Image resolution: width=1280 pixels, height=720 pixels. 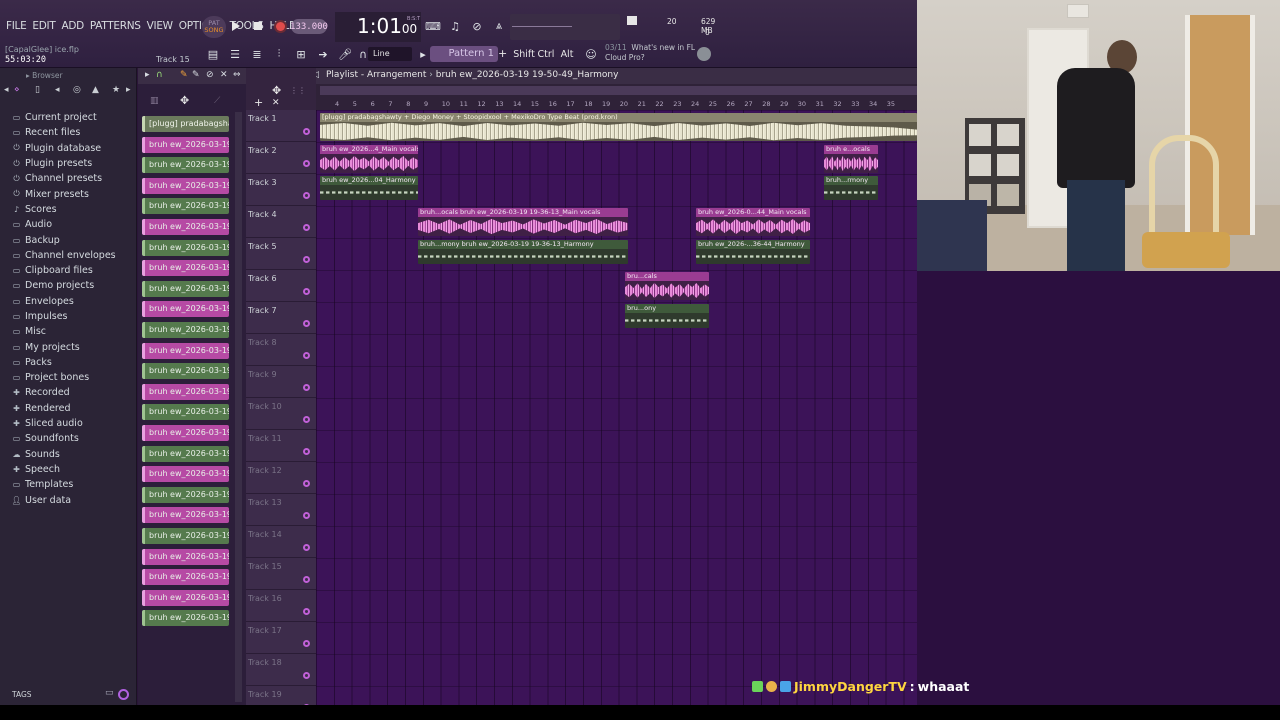 I want to click on step-edit-icon: ♫, so click(x=455, y=26).